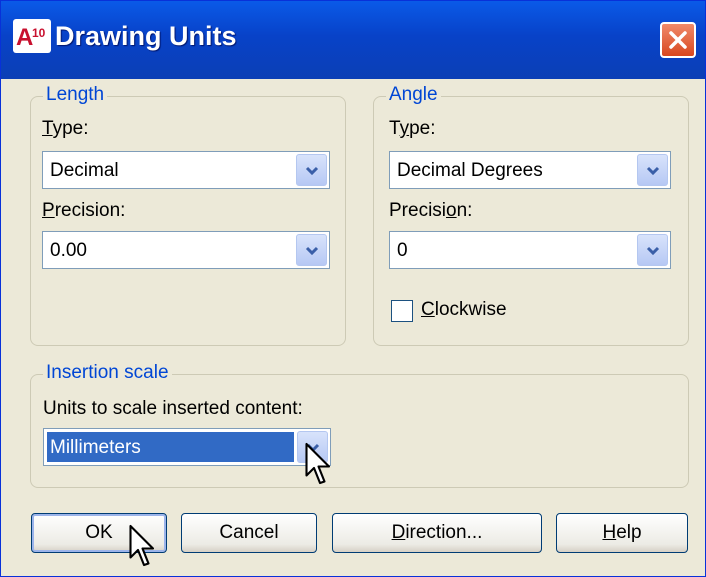 Image resolution: width=706 pixels, height=577 pixels. Describe the element at coordinates (107, 373) in the screenshot. I see `insertion-scale-legend: Insertion scale` at that location.